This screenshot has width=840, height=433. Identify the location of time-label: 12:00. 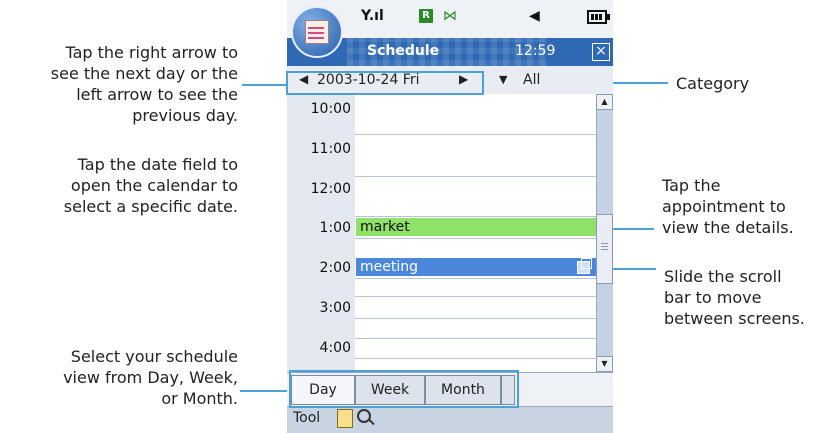
(330, 189).